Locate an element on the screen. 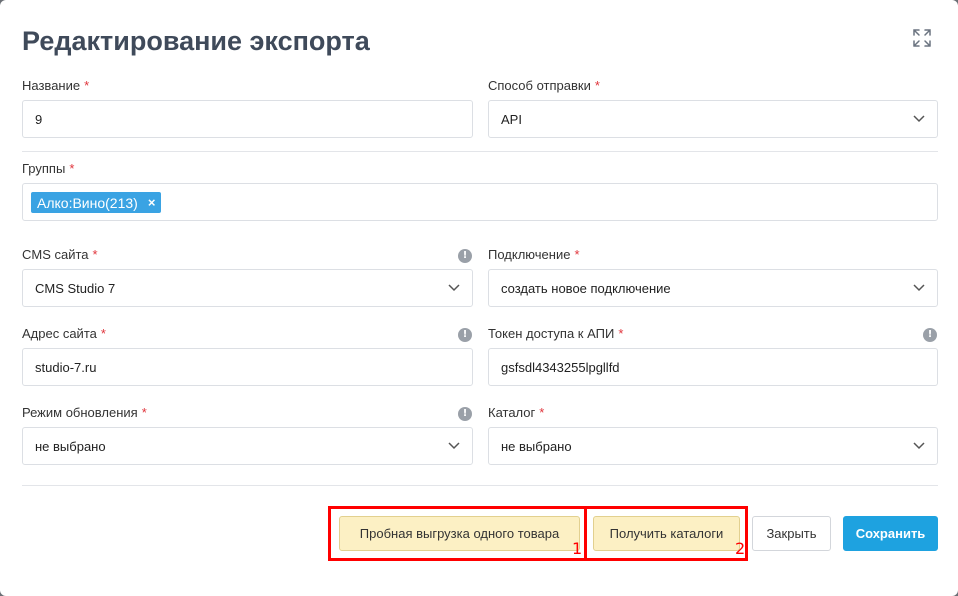 The width and height of the screenshot is (958, 596). groups-label: Группы * is located at coordinates (48, 168).